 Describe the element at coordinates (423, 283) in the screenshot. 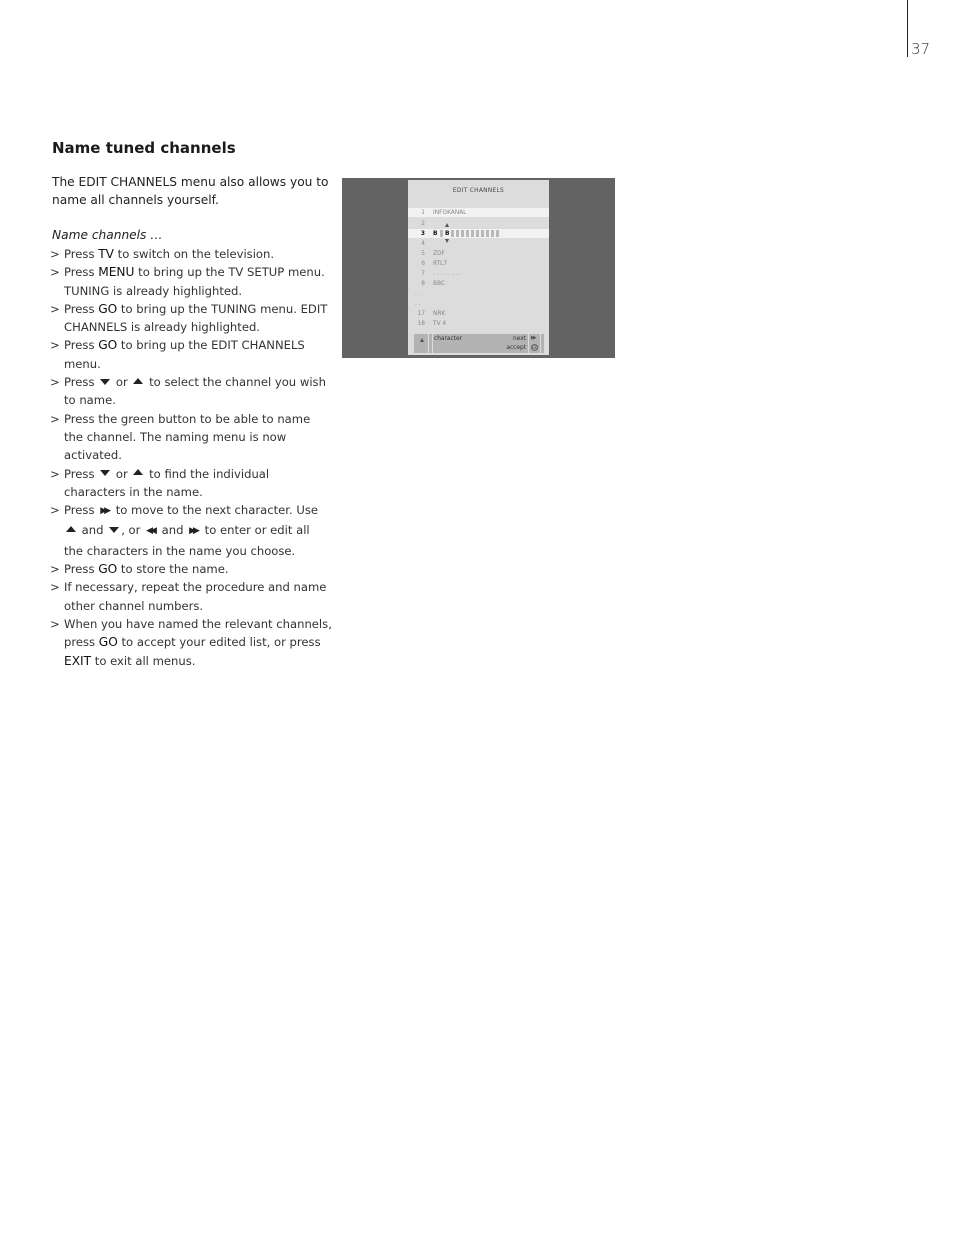

I see `channel-number: 8` at that location.